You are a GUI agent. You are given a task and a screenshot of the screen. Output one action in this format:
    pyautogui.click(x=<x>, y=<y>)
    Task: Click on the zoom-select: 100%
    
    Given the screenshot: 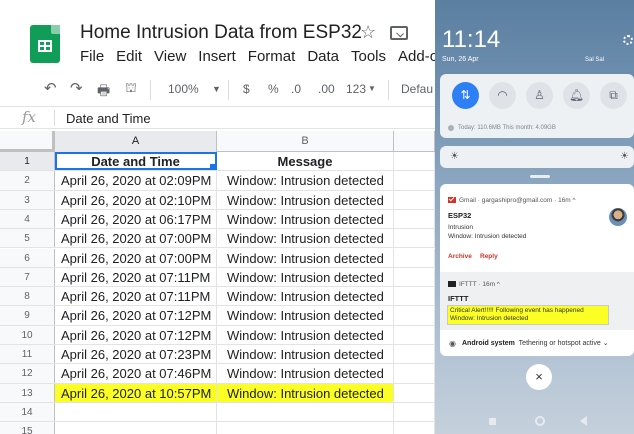 What is the action you would take?
    pyautogui.click(x=183, y=89)
    